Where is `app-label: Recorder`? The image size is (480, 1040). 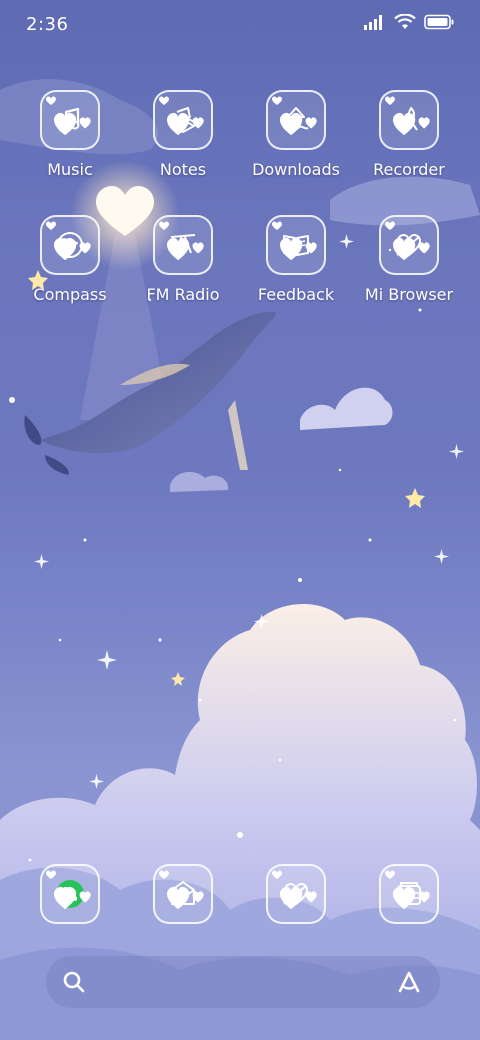
app-label: Recorder is located at coordinates (409, 169).